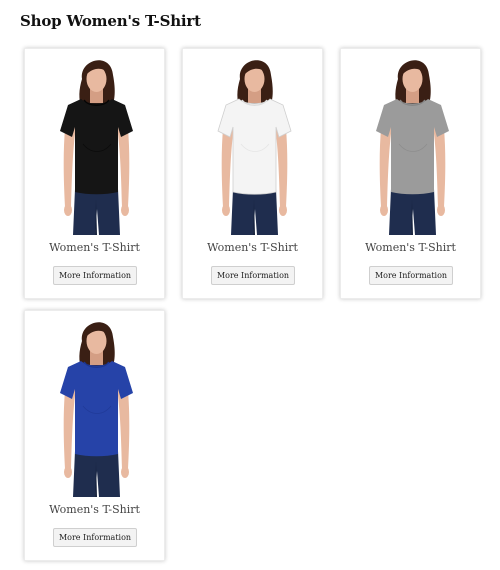  What do you see at coordinates (110, 21) in the screenshot?
I see `page-title: Shop Women's T-Shirt` at bounding box center [110, 21].